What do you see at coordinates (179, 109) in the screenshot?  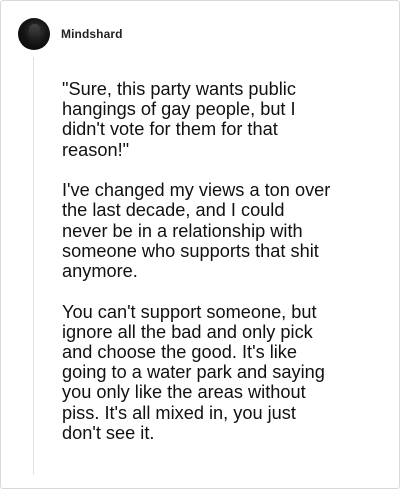 I see `text-line: hangings of gay people, but I` at bounding box center [179, 109].